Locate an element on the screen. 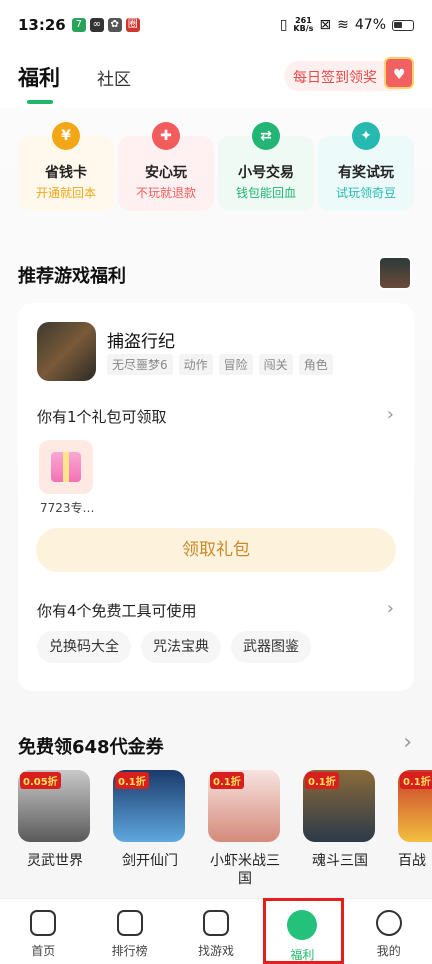  bottom-nav: 首页 排行榜 找游戏 福利 我的 is located at coordinates (216, 931).